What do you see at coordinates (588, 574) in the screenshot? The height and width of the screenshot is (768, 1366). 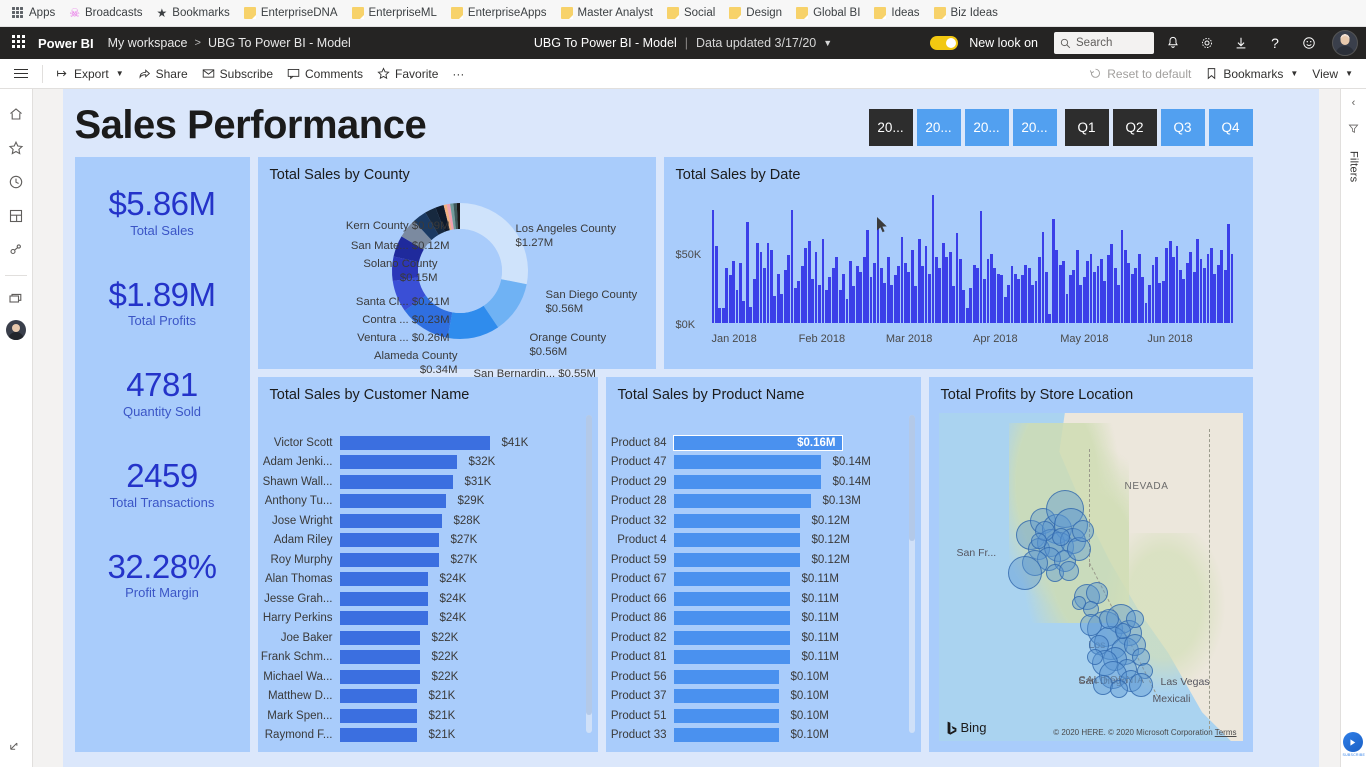 I see `customer-scrollbar` at bounding box center [588, 574].